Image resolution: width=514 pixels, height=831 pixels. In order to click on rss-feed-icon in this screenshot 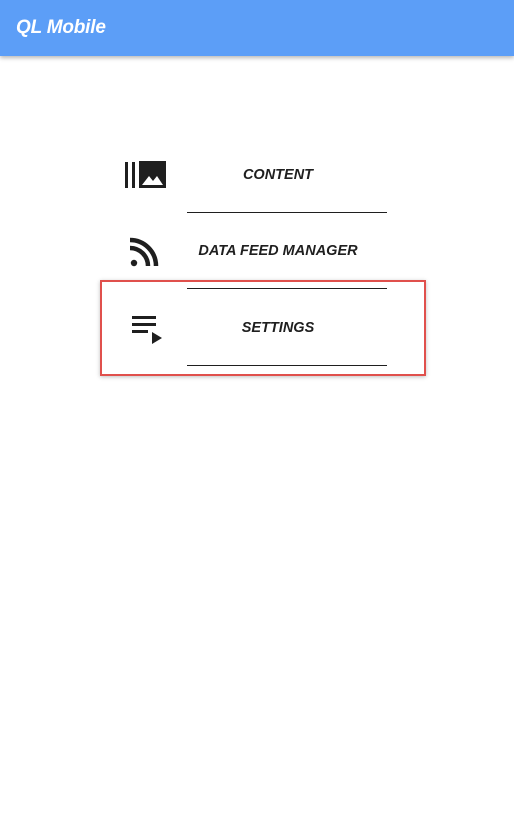, I will do `click(146, 249)`.